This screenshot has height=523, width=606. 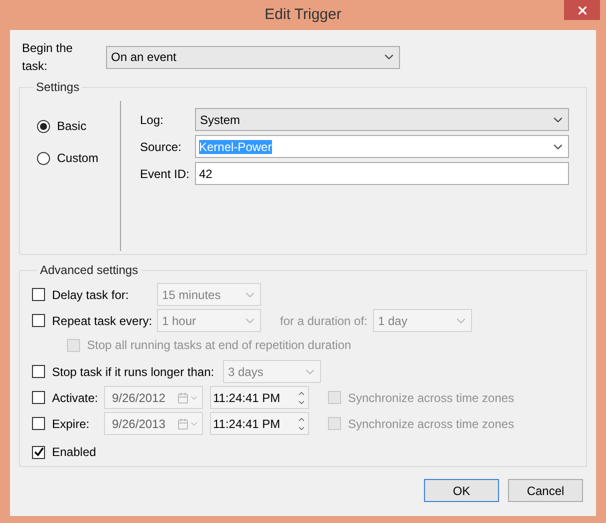 I want to click on checkbox-label: Expire:, so click(x=71, y=424).